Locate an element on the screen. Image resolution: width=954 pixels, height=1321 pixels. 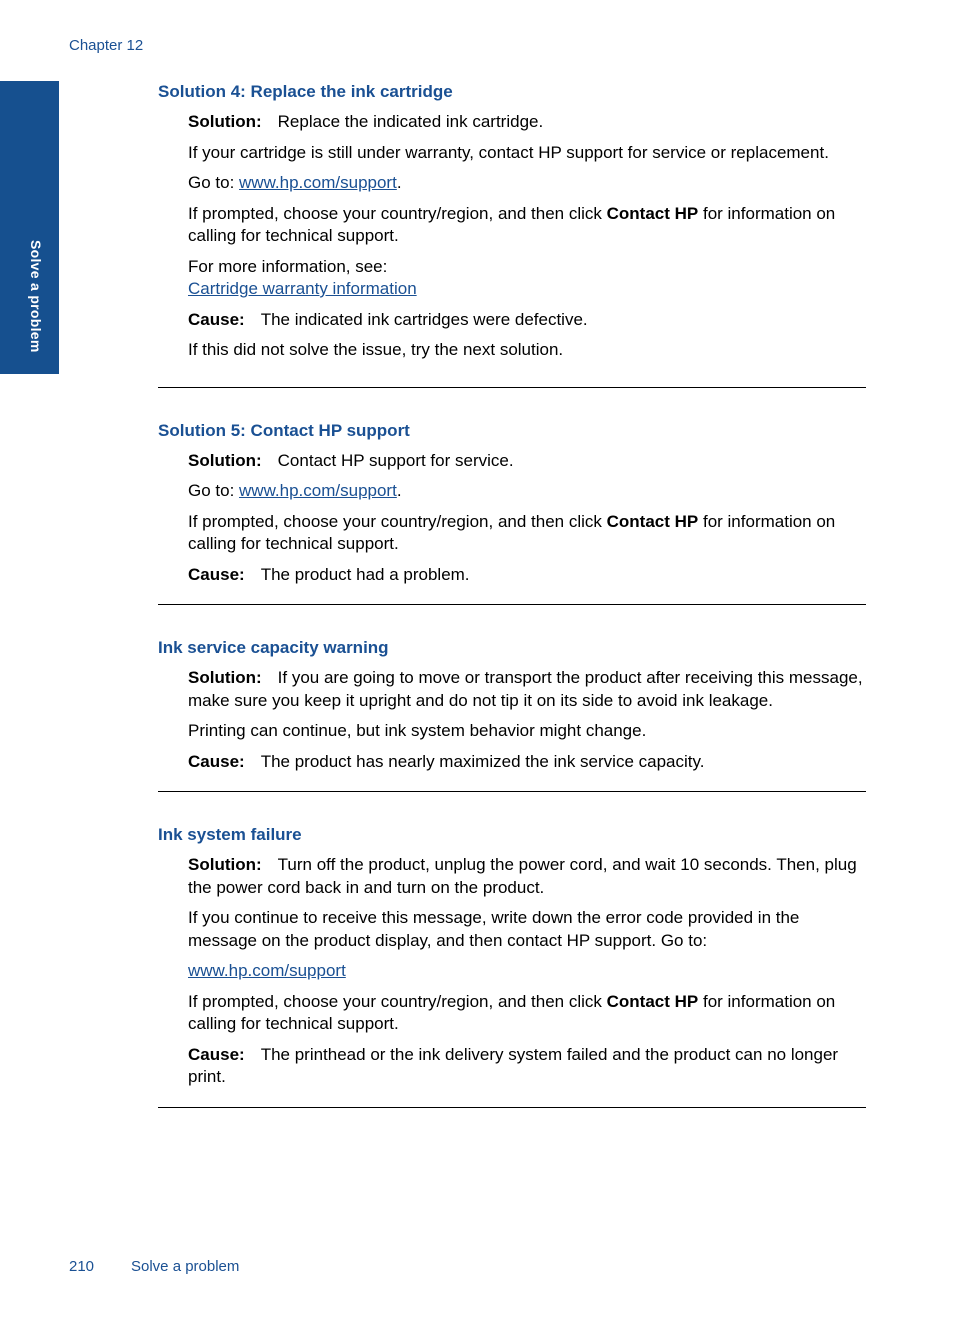
section-title: Solution 4: Replace the ink cartridge is located at coordinates (305, 91).